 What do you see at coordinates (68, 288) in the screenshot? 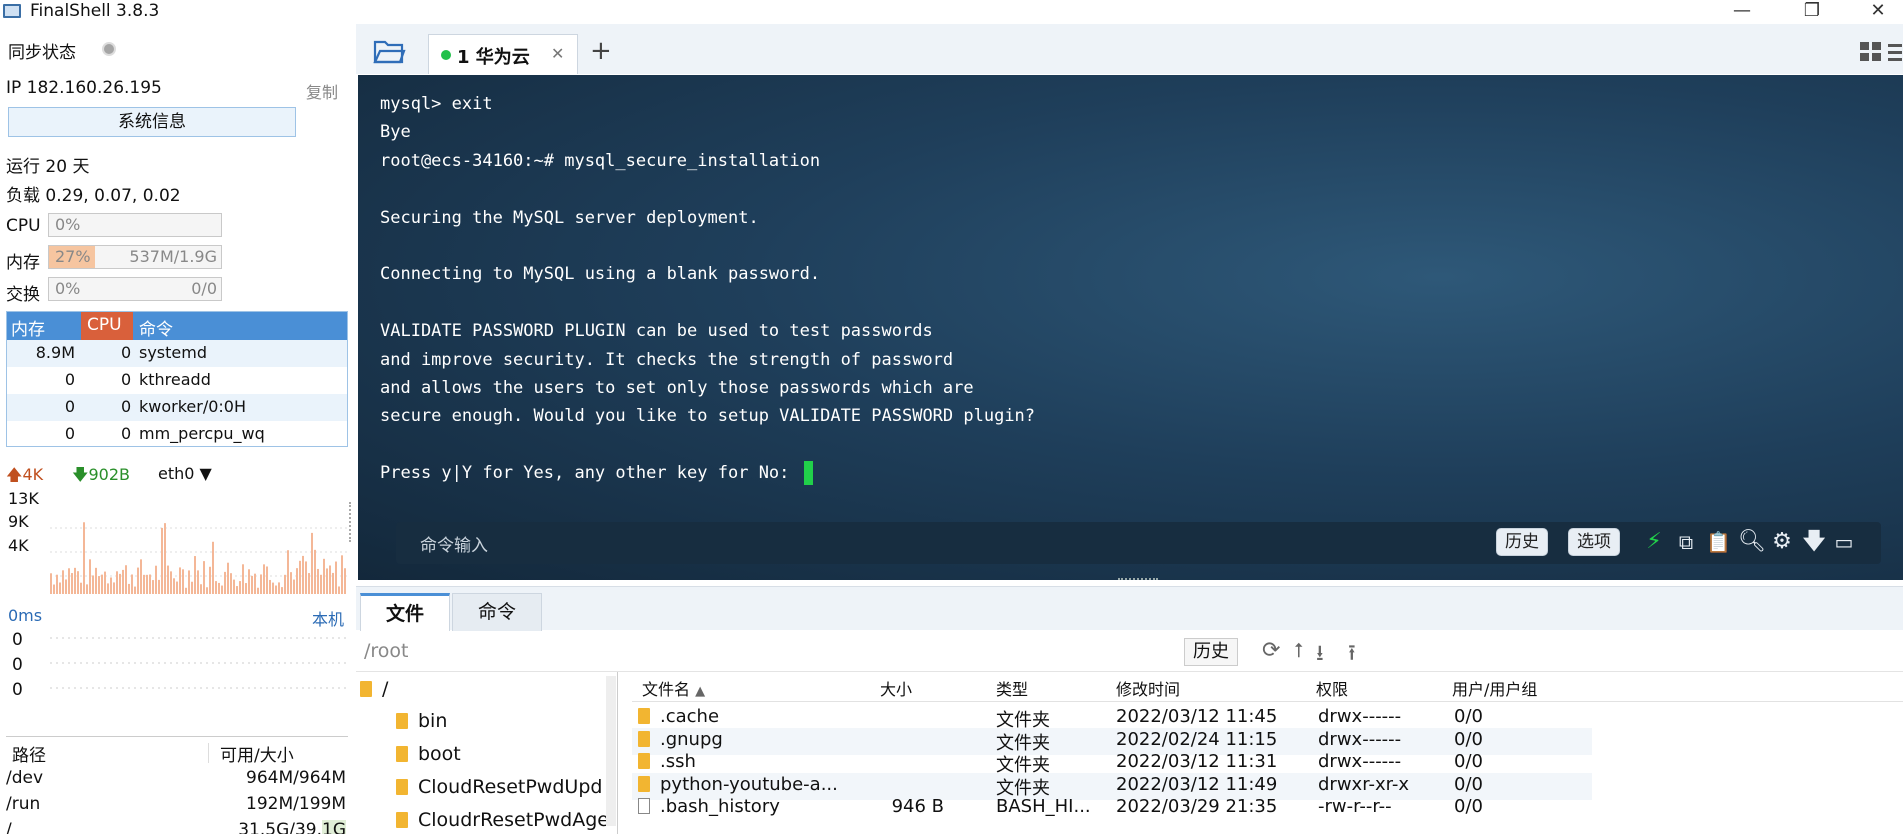
I see `swap-percent: 0%` at bounding box center [68, 288].